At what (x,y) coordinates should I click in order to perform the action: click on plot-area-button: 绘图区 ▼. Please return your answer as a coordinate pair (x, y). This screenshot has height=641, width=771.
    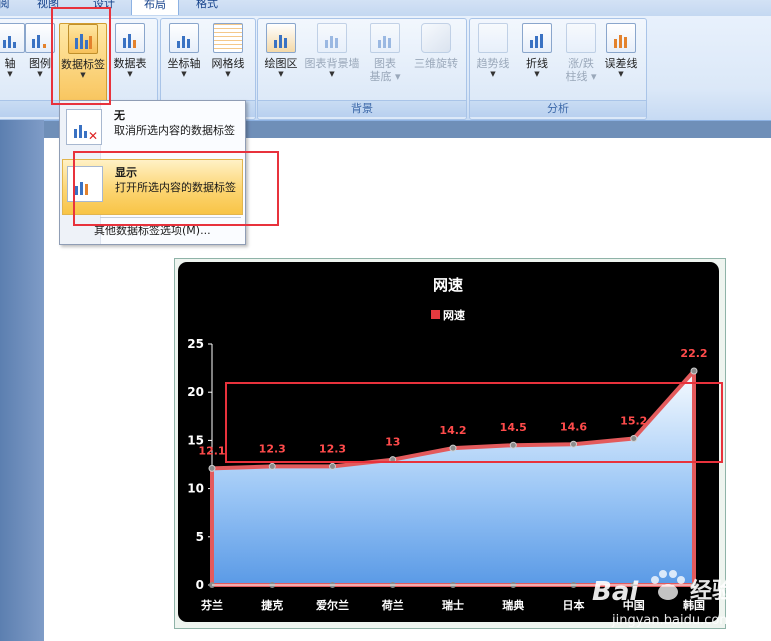
    Looking at the image, I should click on (281, 51).